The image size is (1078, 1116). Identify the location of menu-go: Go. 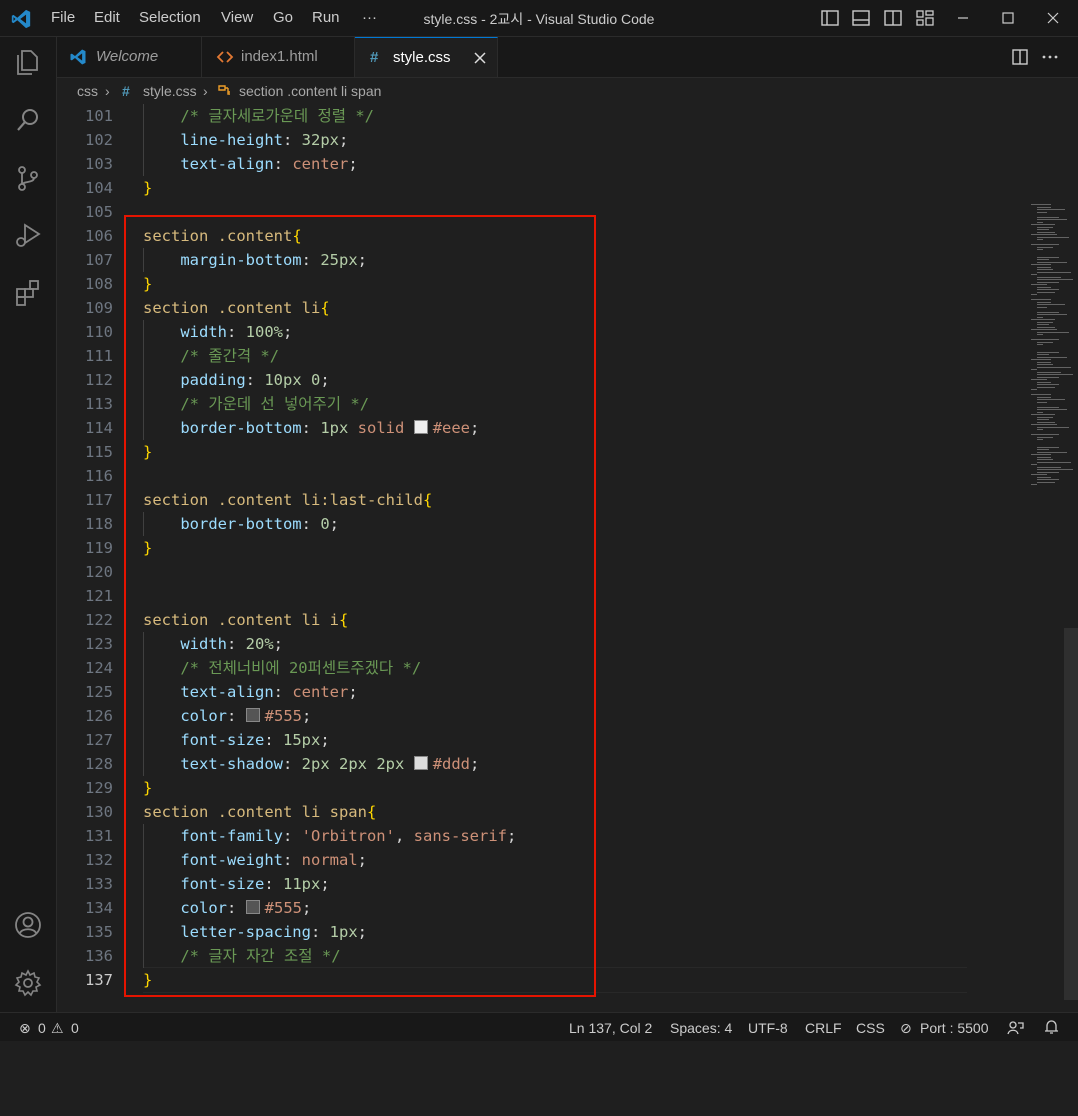
(283, 17).